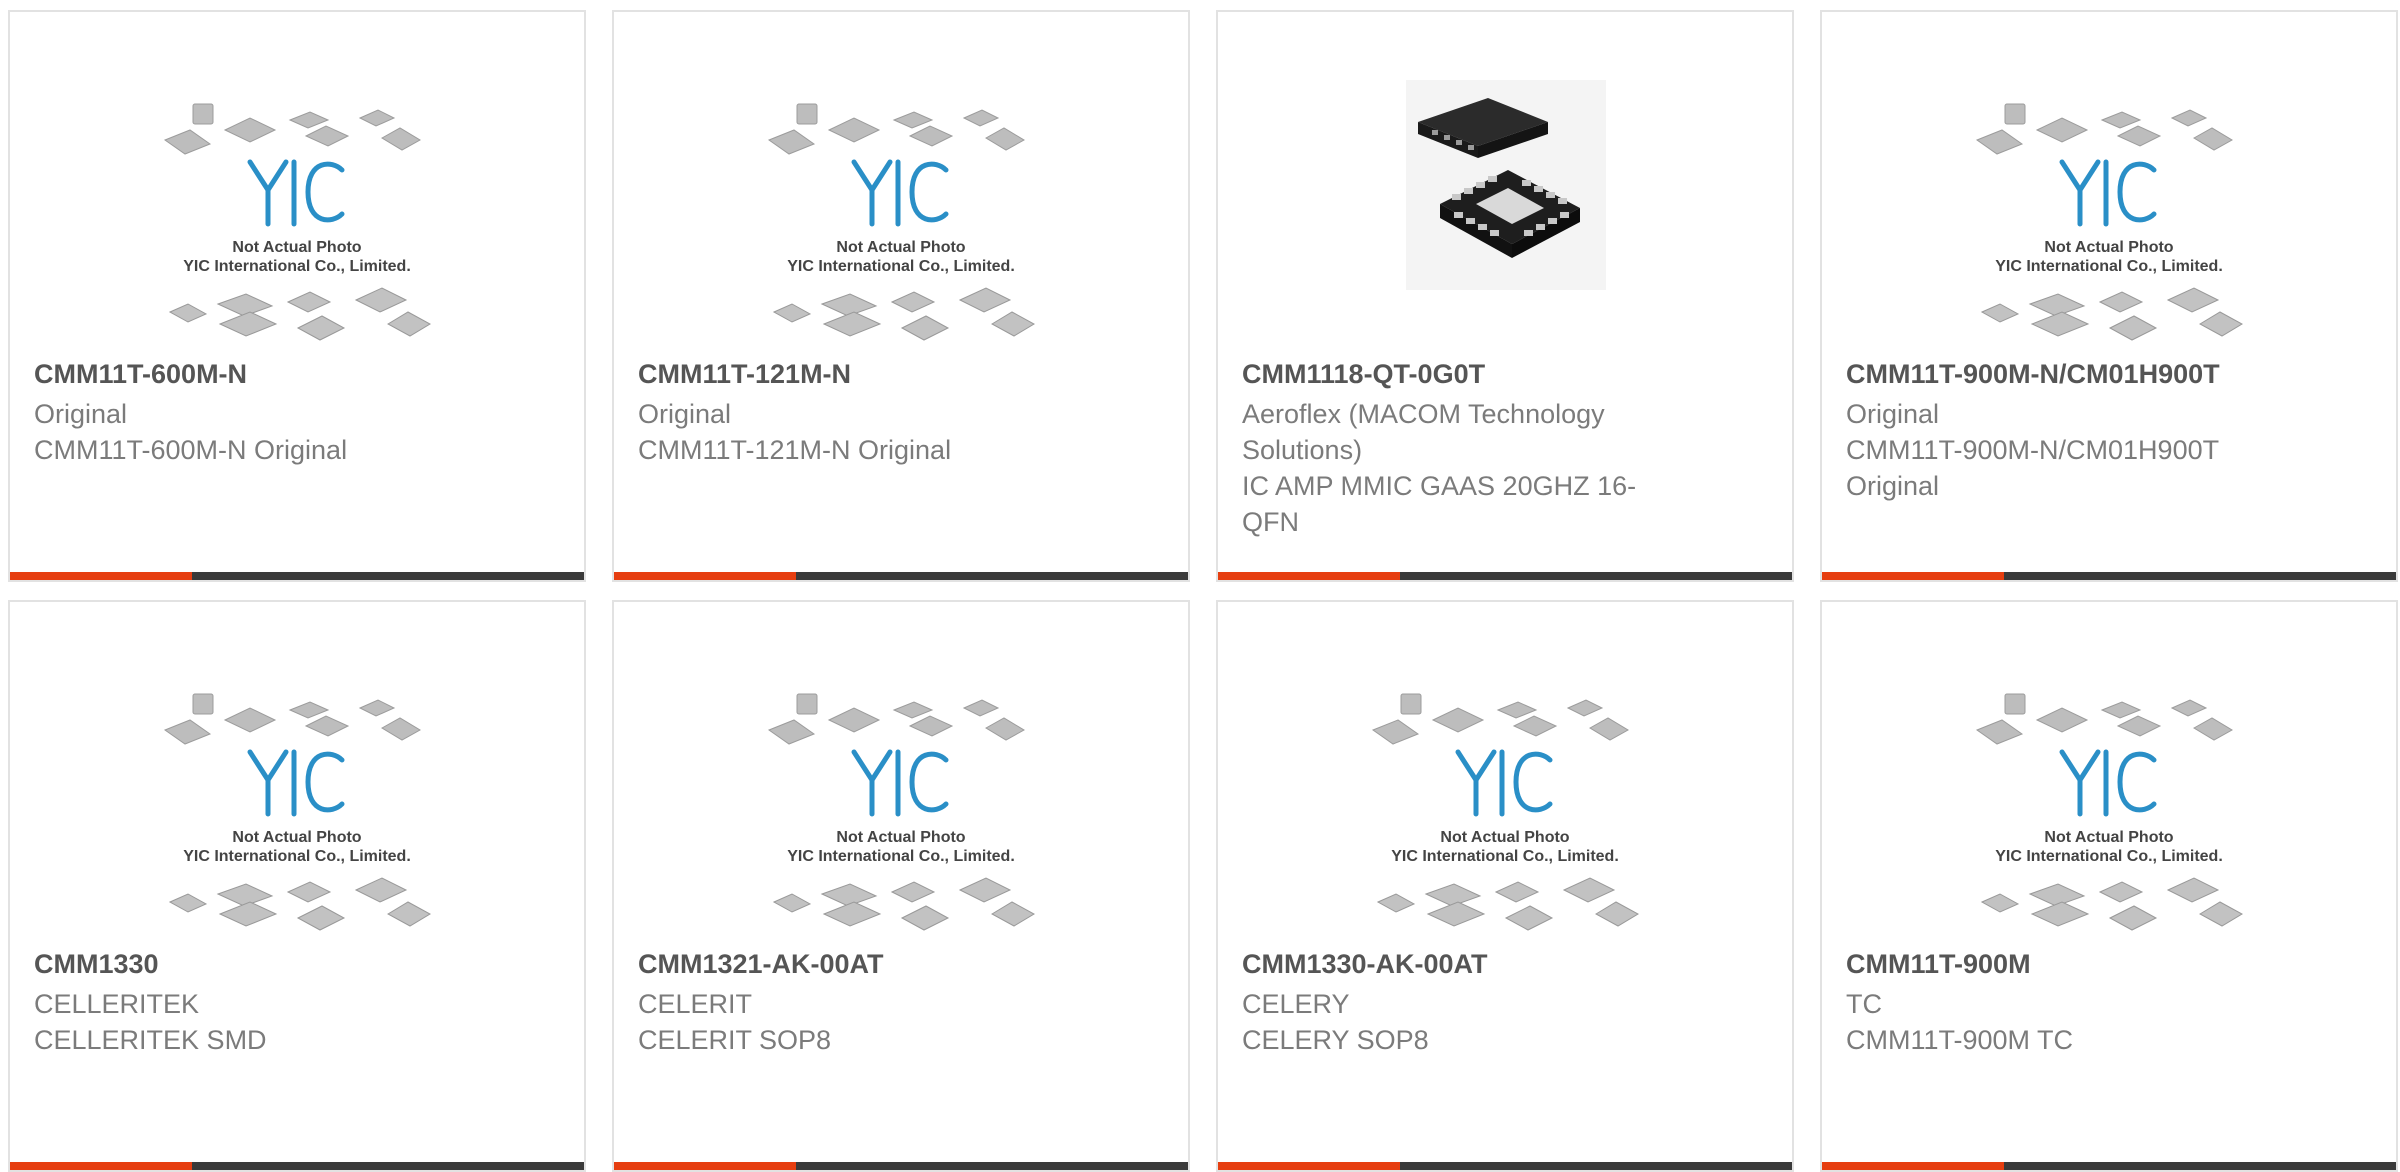  Describe the element at coordinates (1296, 1004) in the screenshot. I see `product-brand: CELERY` at that location.